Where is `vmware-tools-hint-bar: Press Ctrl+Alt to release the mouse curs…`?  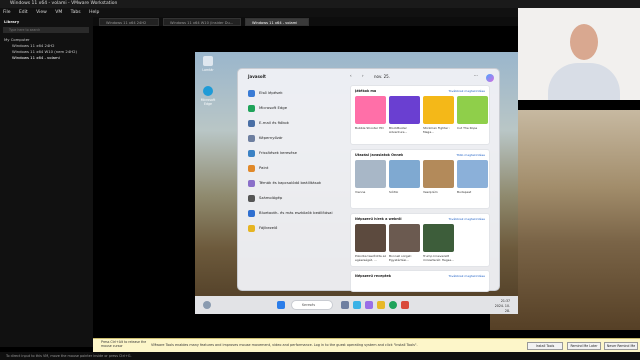 vmware-tools-hint-bar: Press Ctrl+Alt to release the mouse curs… is located at coordinates (366, 345).